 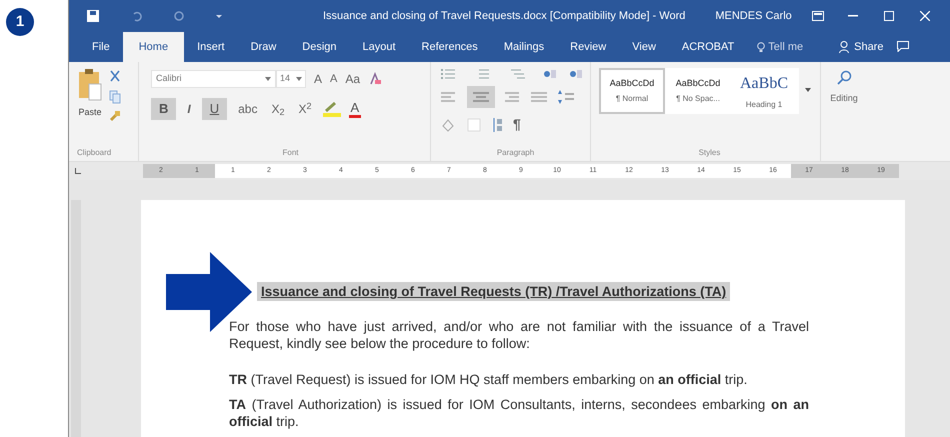 I want to click on shrink-font-button: A, so click(x=334, y=79).